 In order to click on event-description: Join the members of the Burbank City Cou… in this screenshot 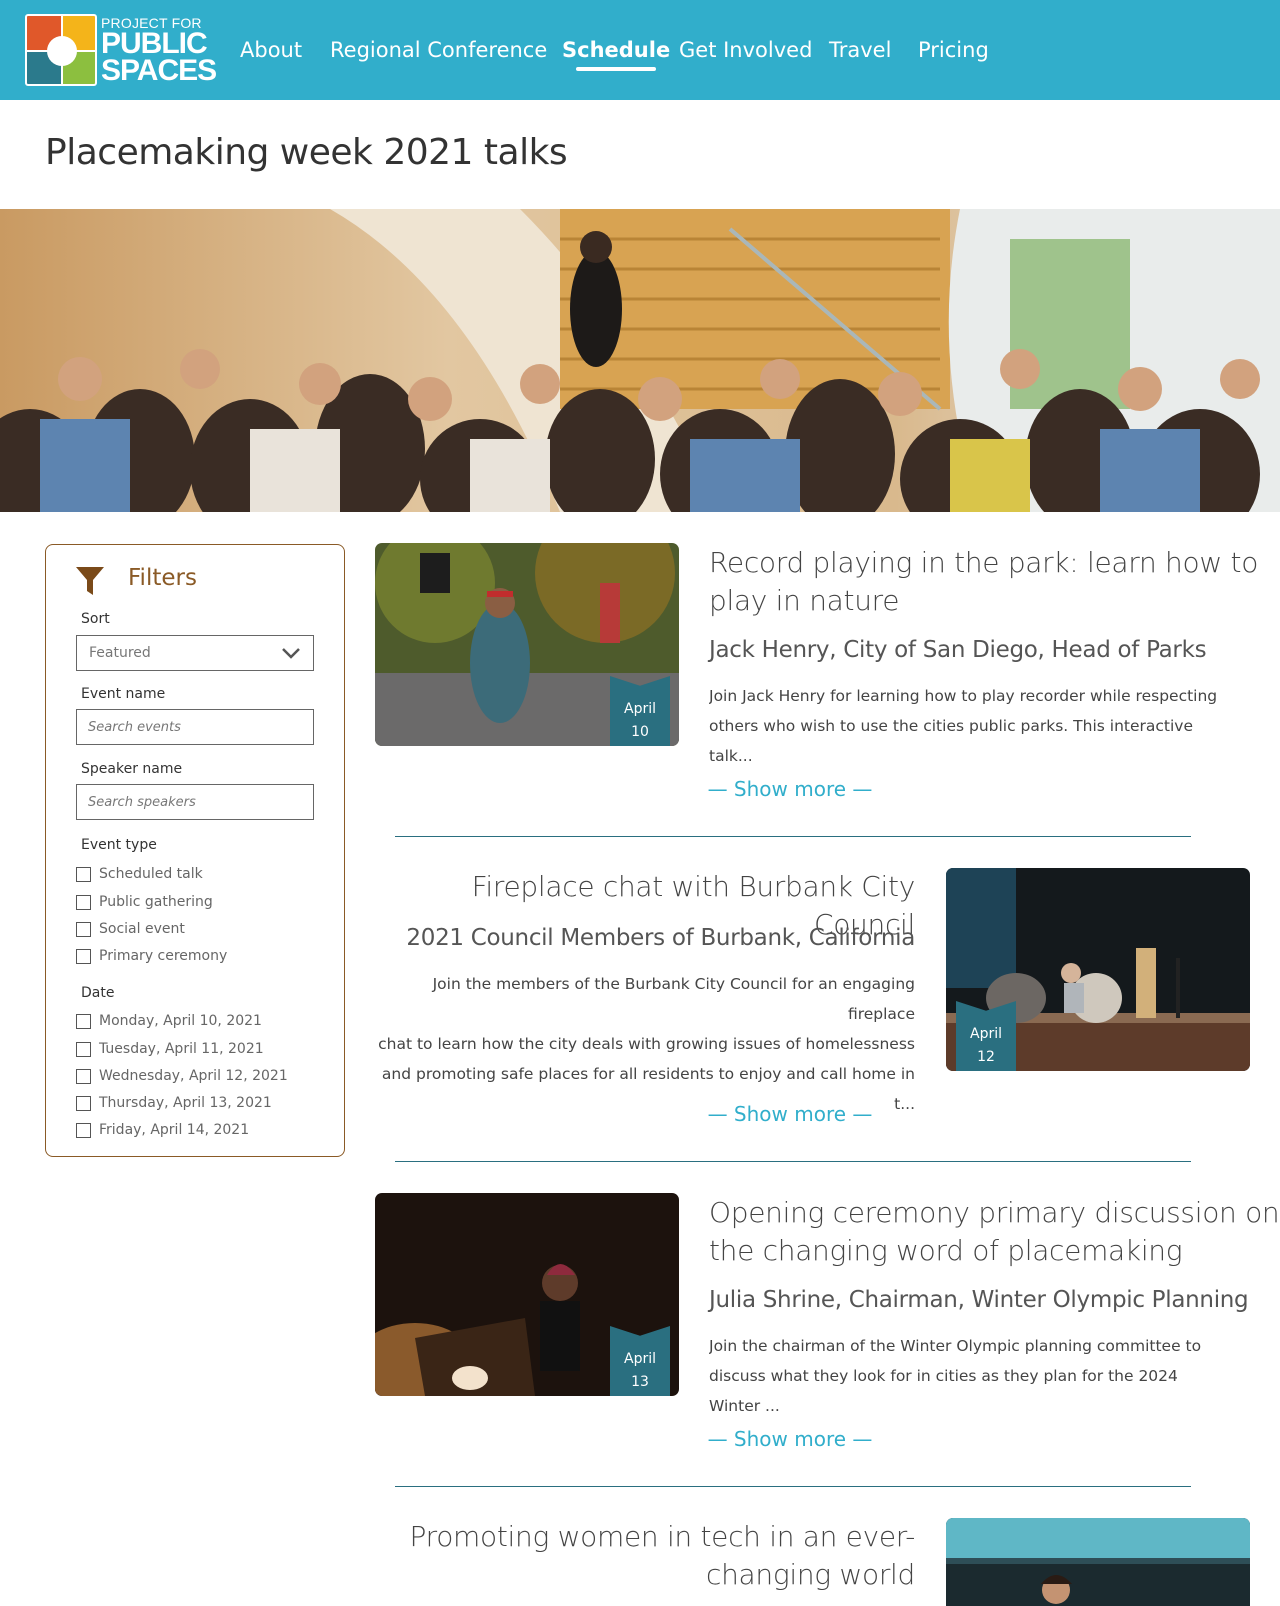, I will do `click(642, 1044)`.